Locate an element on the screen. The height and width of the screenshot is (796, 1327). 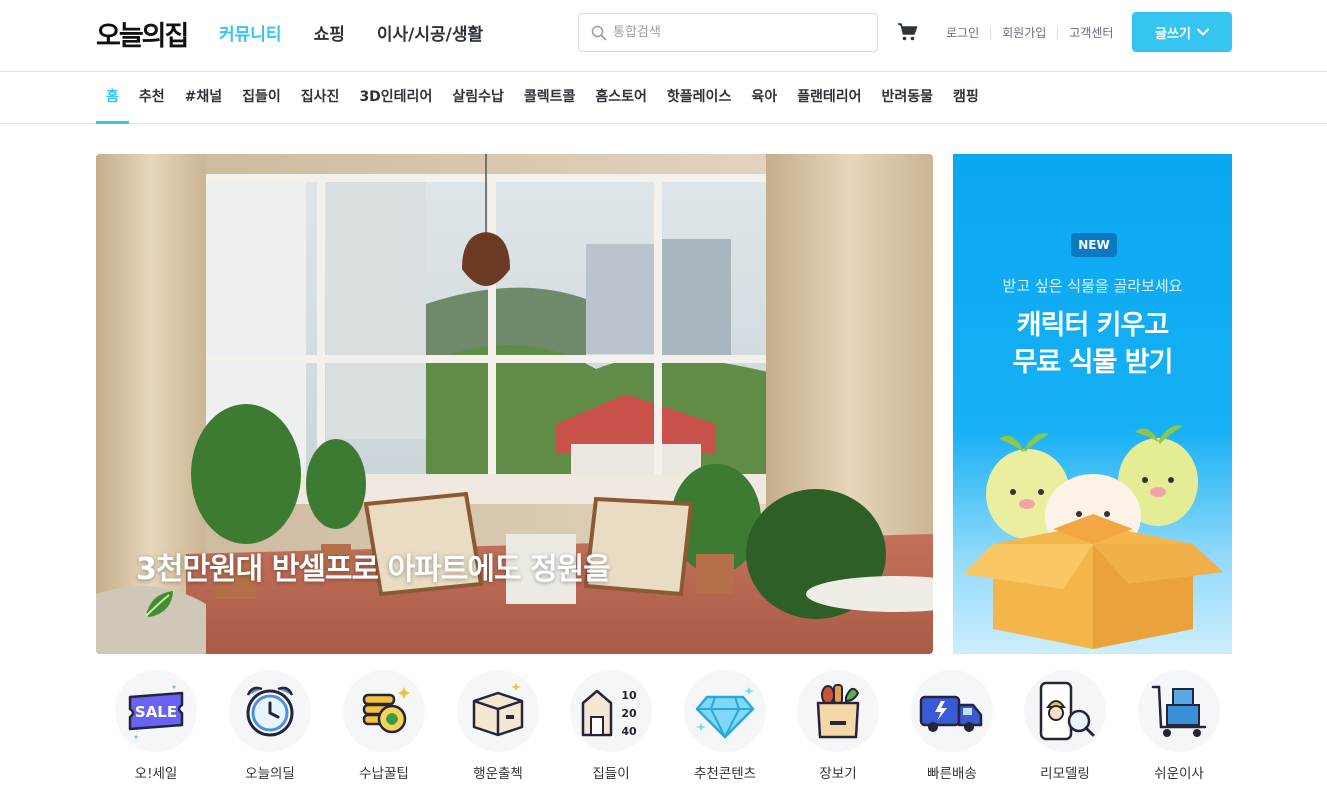
banner-title: 캐릭터 키우고 무료 식물 받기 is located at coordinates (1092, 344).